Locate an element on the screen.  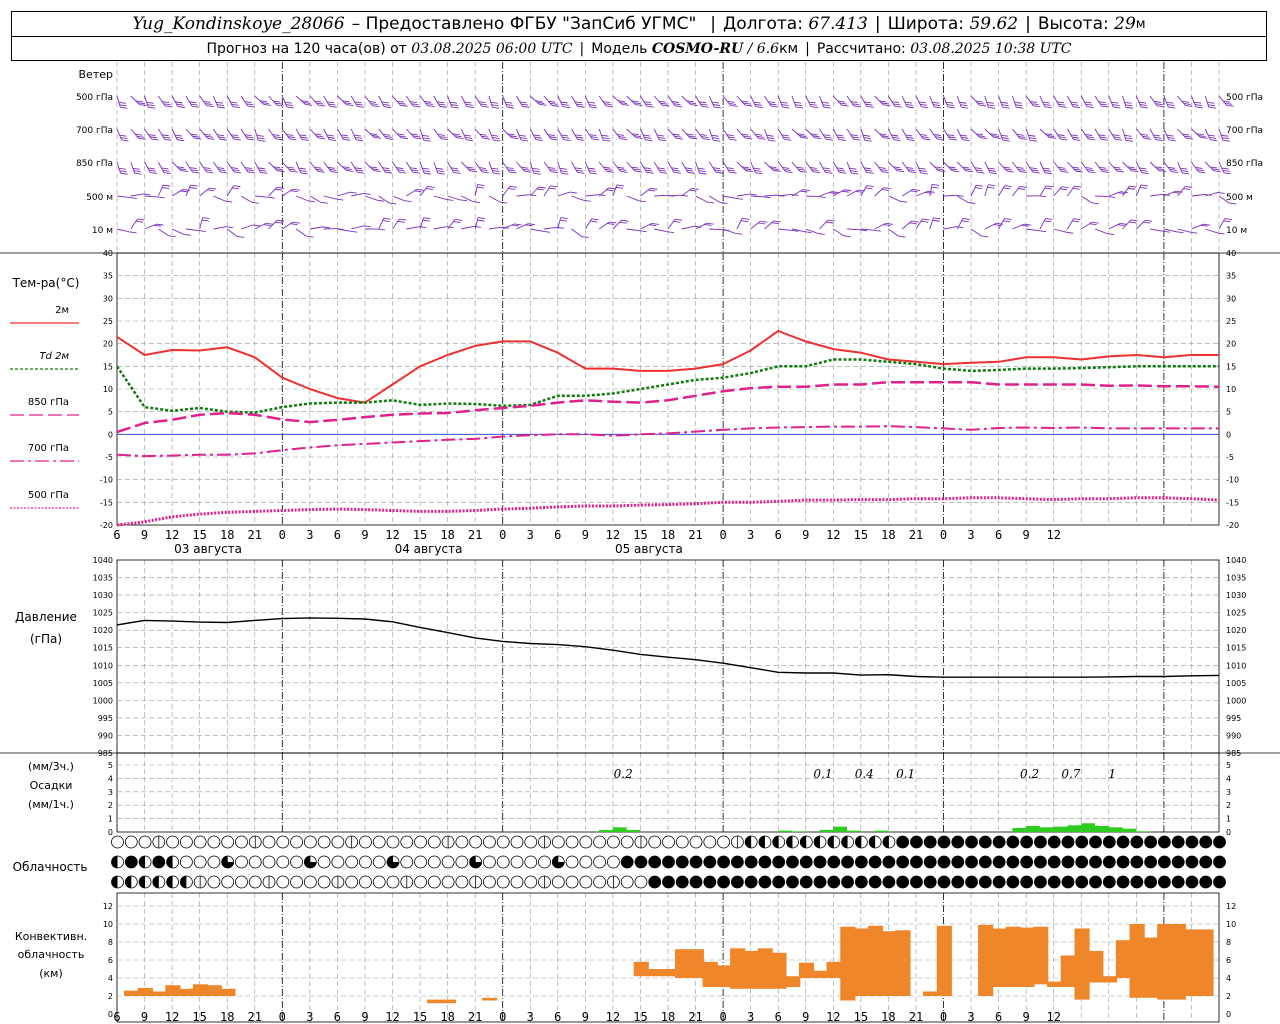
x-tick-label: 15 is located at coordinates (420, 535).